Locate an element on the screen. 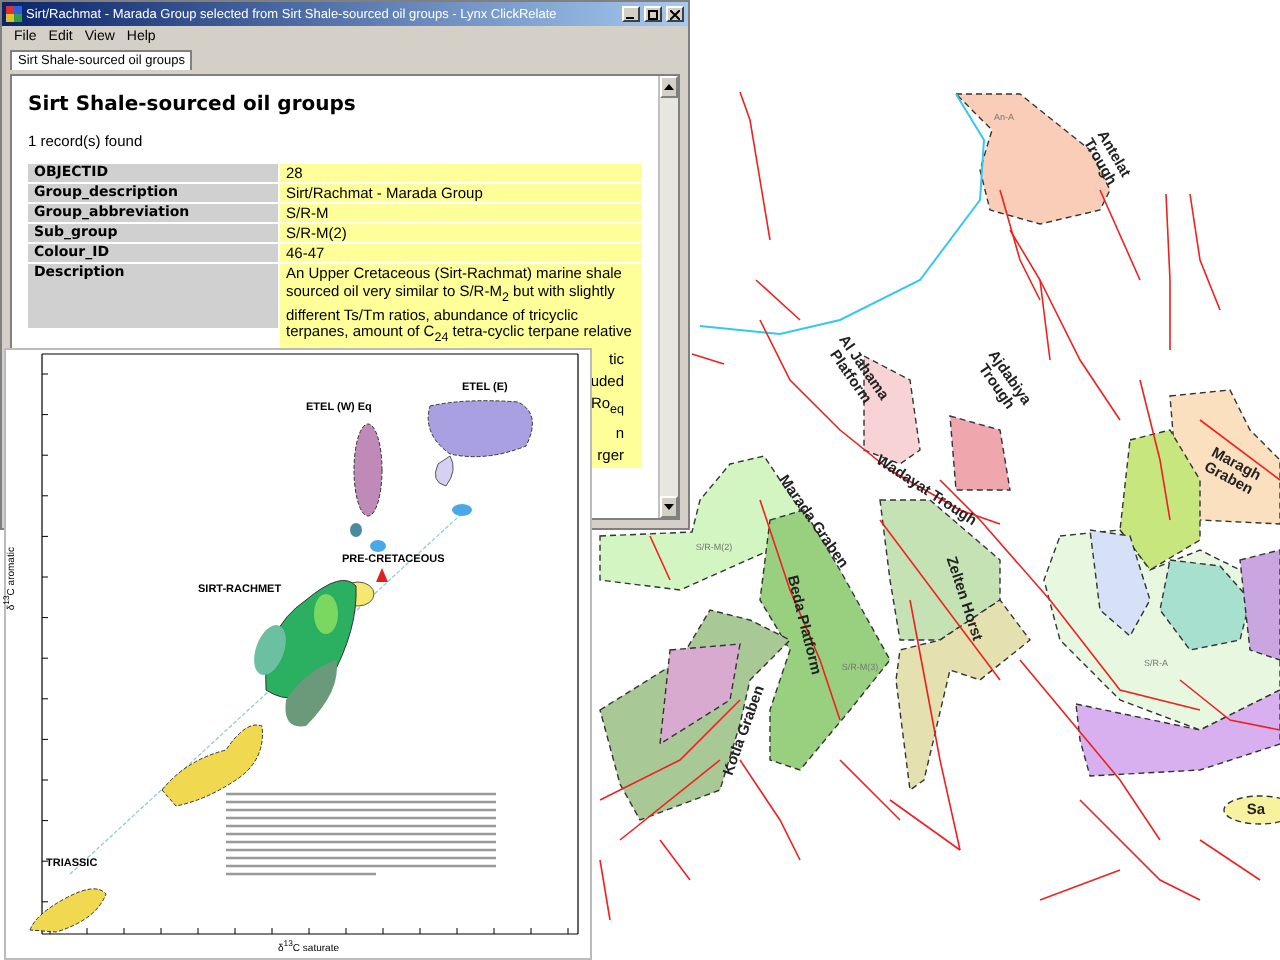 This screenshot has width=1280, height=960. up-arrow-icon is located at coordinates (669, 87).